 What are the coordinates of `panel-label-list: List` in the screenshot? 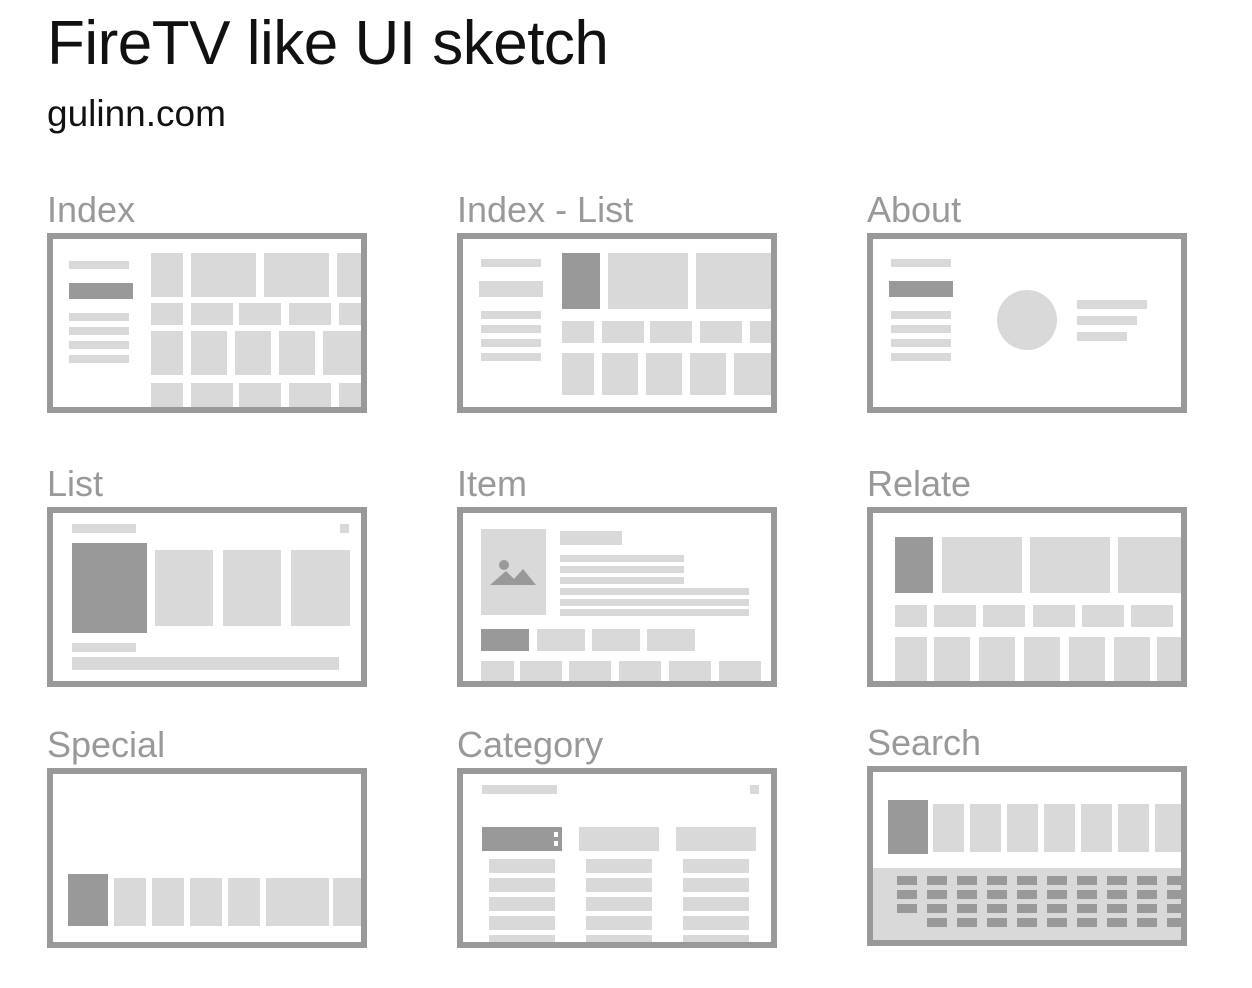 It's located at (75, 483).